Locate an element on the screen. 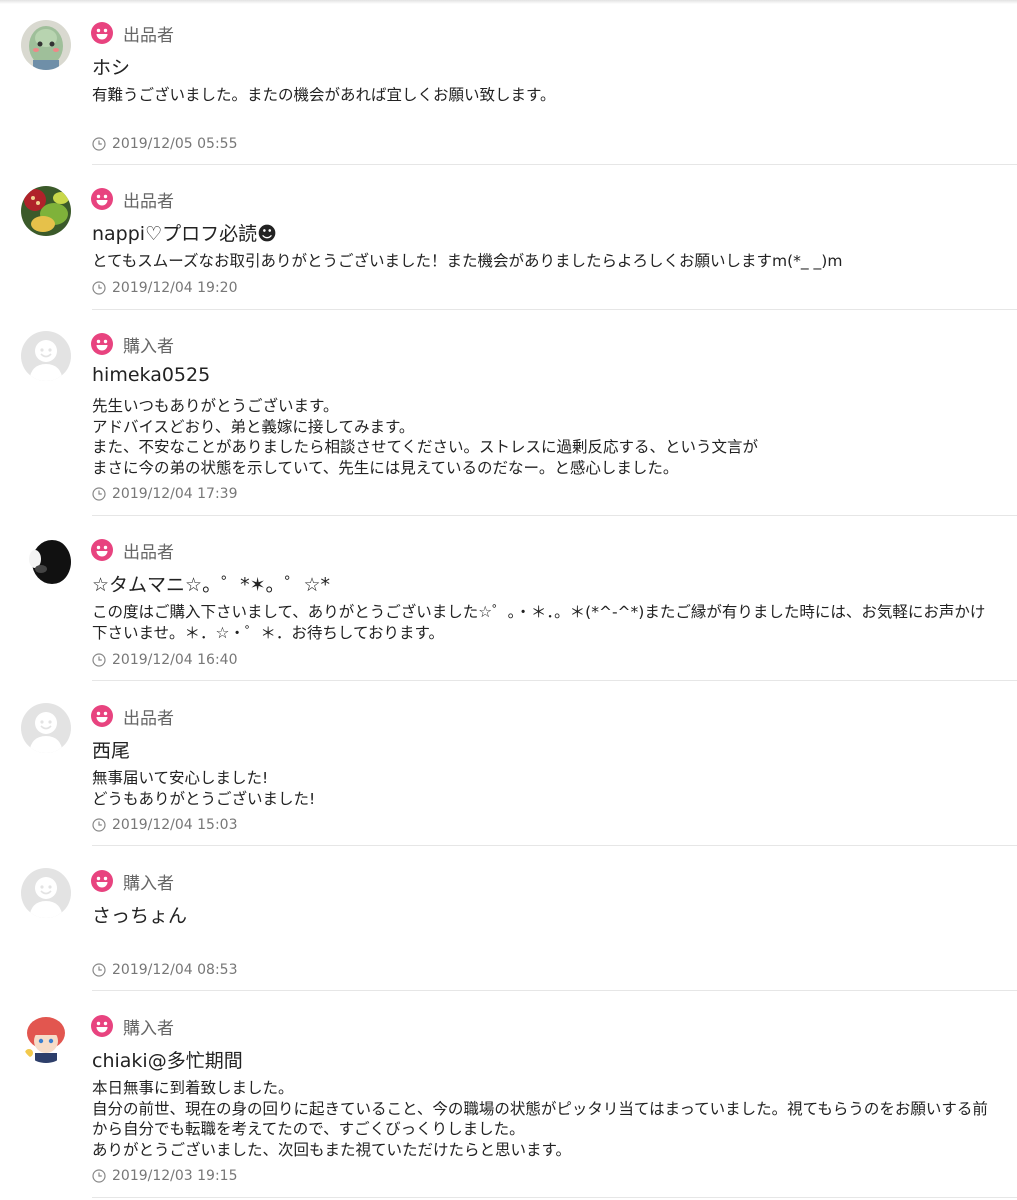 The image size is (1017, 1200). photo-avatar-anime-character-icon is located at coordinates (46, 1038).